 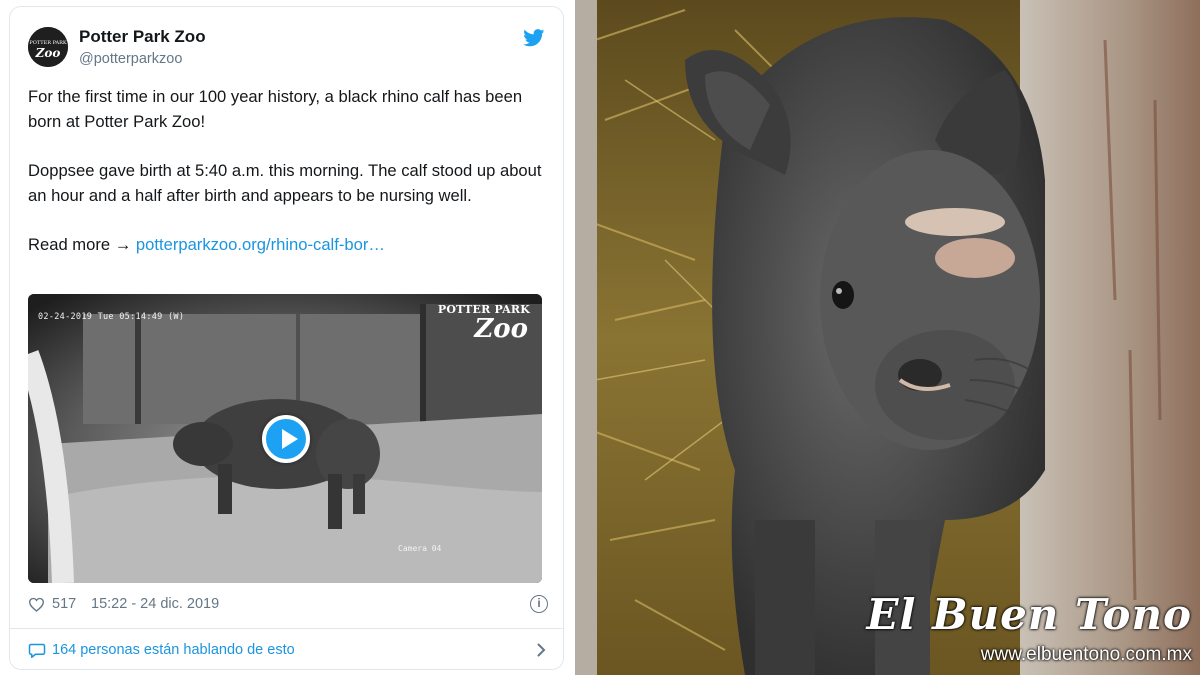 I want to click on divider, so click(x=286, y=628).